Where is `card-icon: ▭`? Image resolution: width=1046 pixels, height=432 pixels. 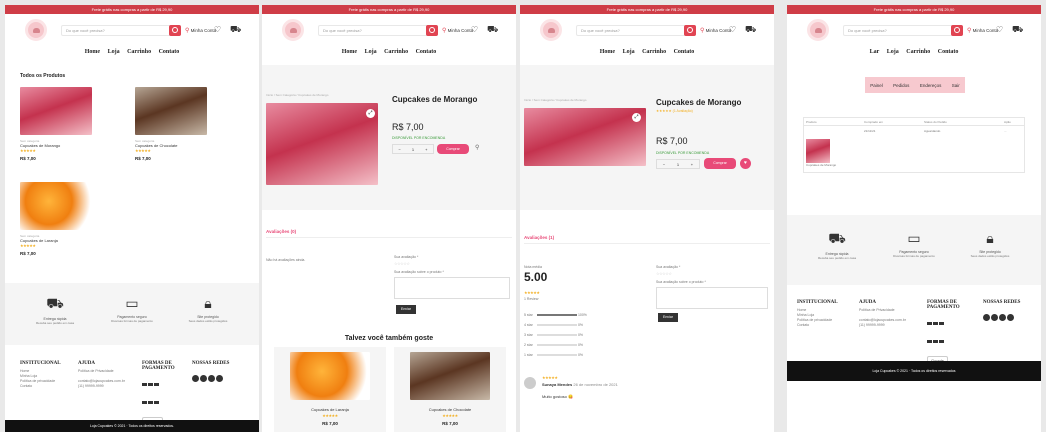 card-icon: ▭ is located at coordinates (132, 303).